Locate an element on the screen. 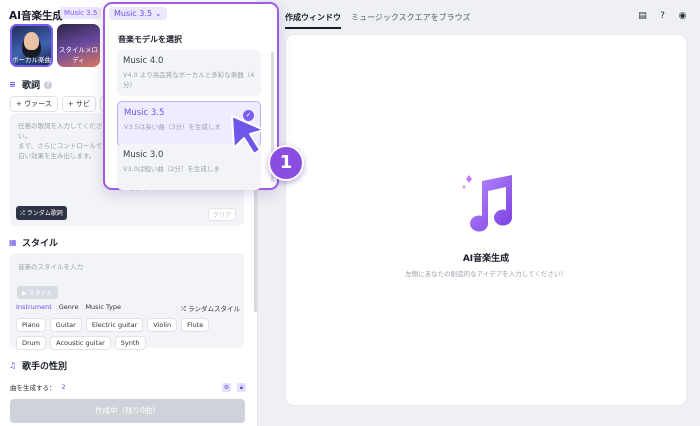 The width and height of the screenshot is (700, 426). right-tabs: 作成ウィンドウ ミュージックスクエアをブラウズ is located at coordinates (378, 20).